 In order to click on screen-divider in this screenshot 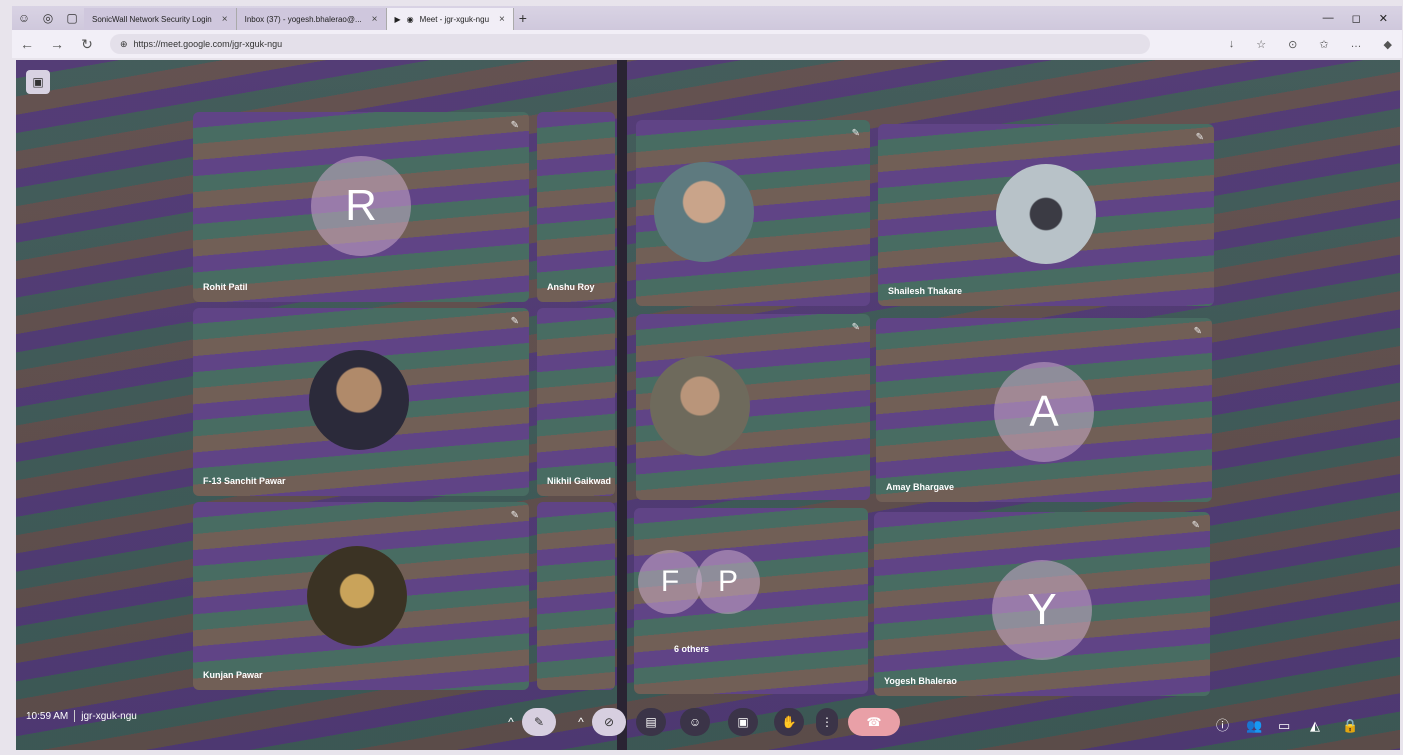, I will do `click(622, 405)`.